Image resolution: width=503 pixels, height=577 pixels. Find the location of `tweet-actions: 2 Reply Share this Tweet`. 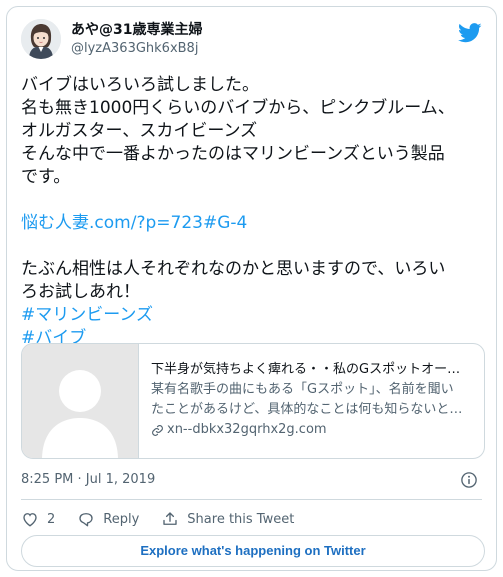

tweet-actions: 2 Reply Share this Tweet is located at coordinates (168, 519).